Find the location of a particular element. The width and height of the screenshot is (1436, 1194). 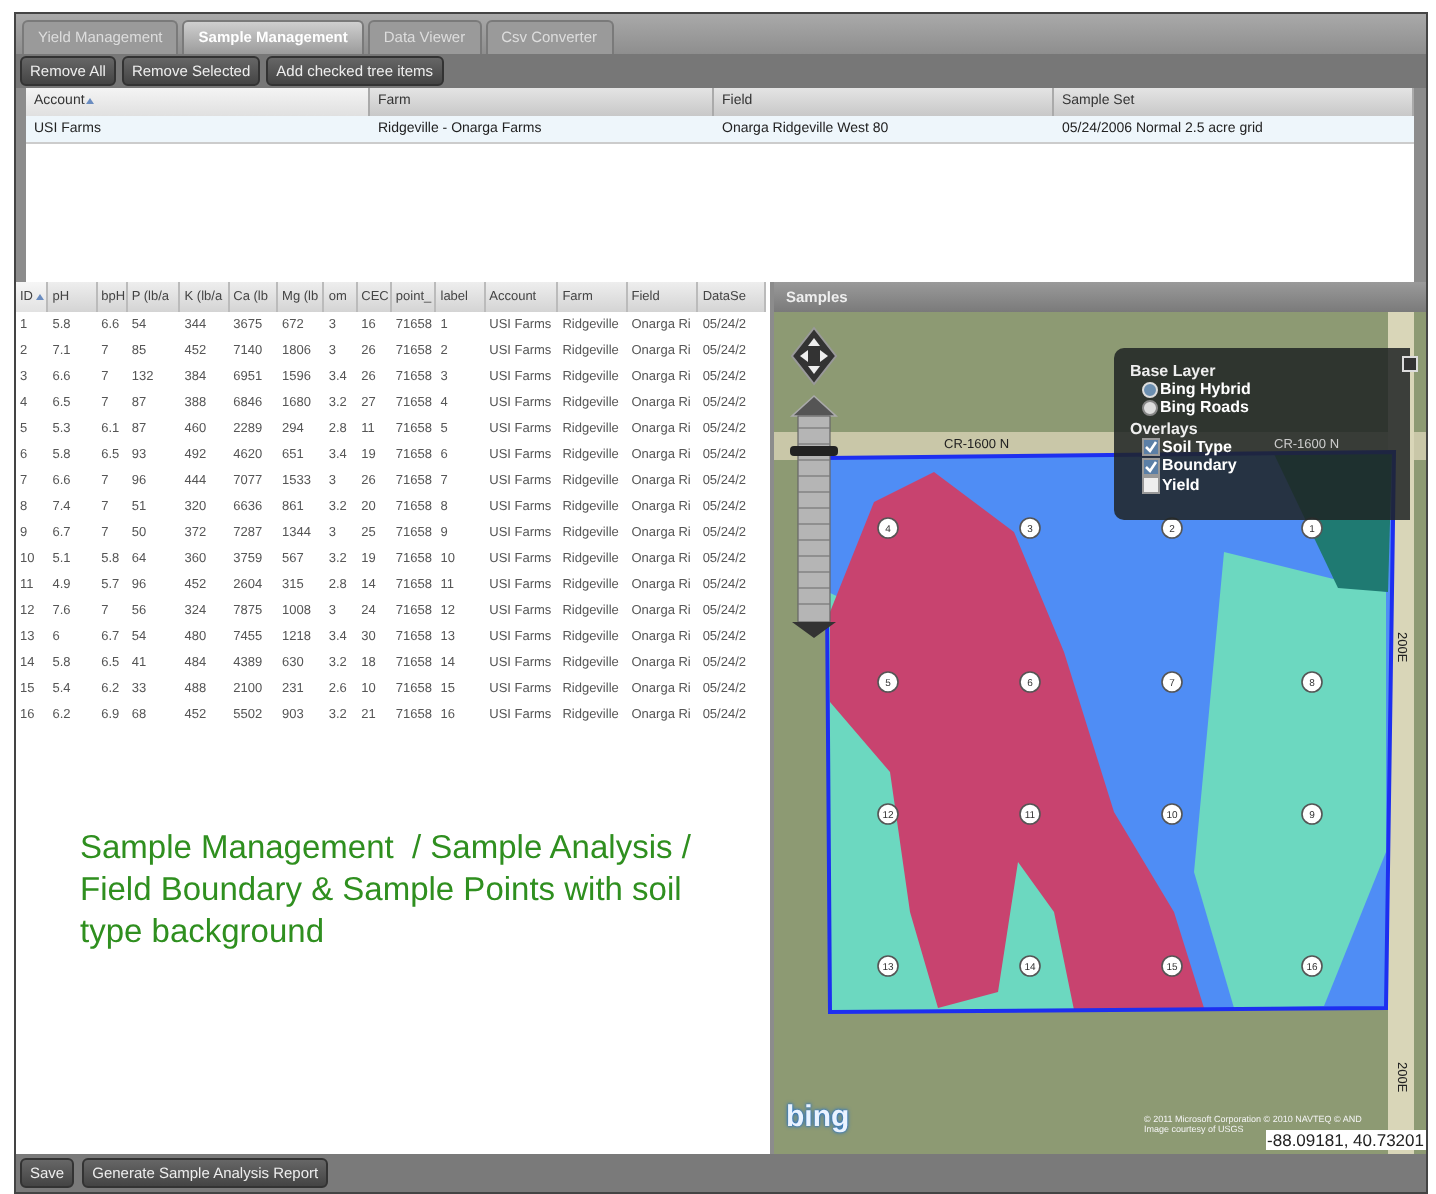

layer-label: Boundary is located at coordinates (1199, 466).